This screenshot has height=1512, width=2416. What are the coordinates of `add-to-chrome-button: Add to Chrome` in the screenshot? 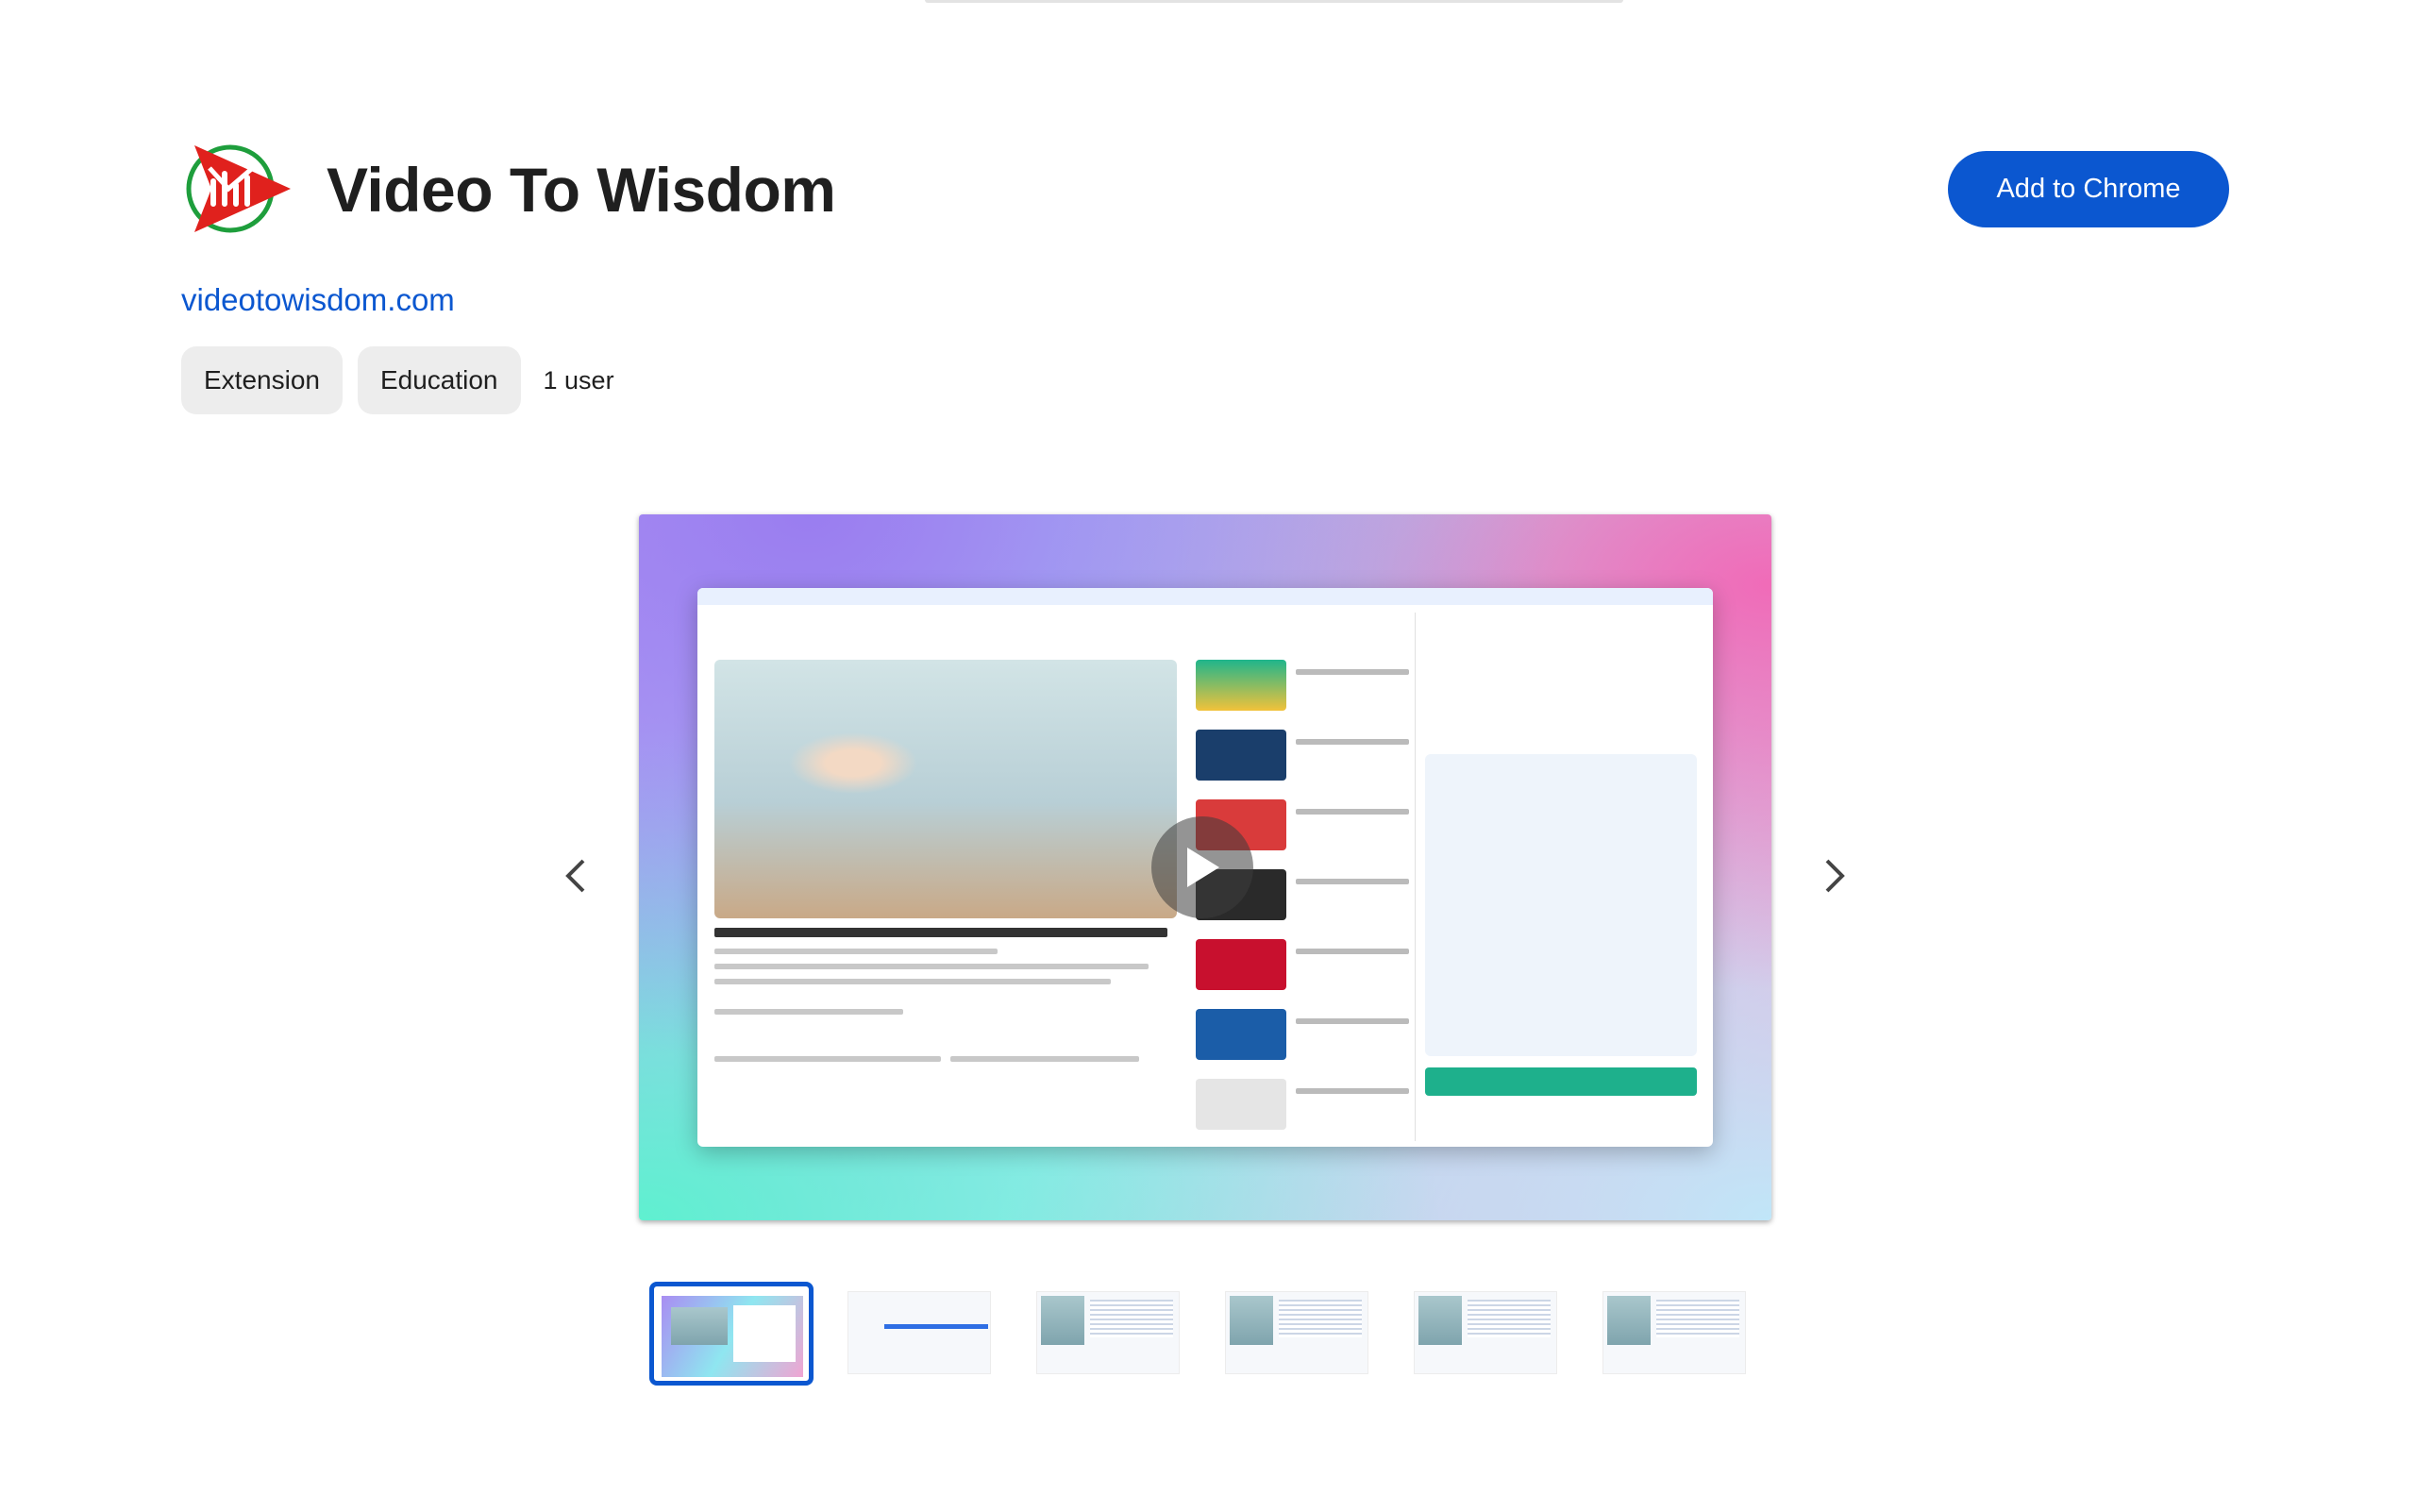 It's located at (2089, 189).